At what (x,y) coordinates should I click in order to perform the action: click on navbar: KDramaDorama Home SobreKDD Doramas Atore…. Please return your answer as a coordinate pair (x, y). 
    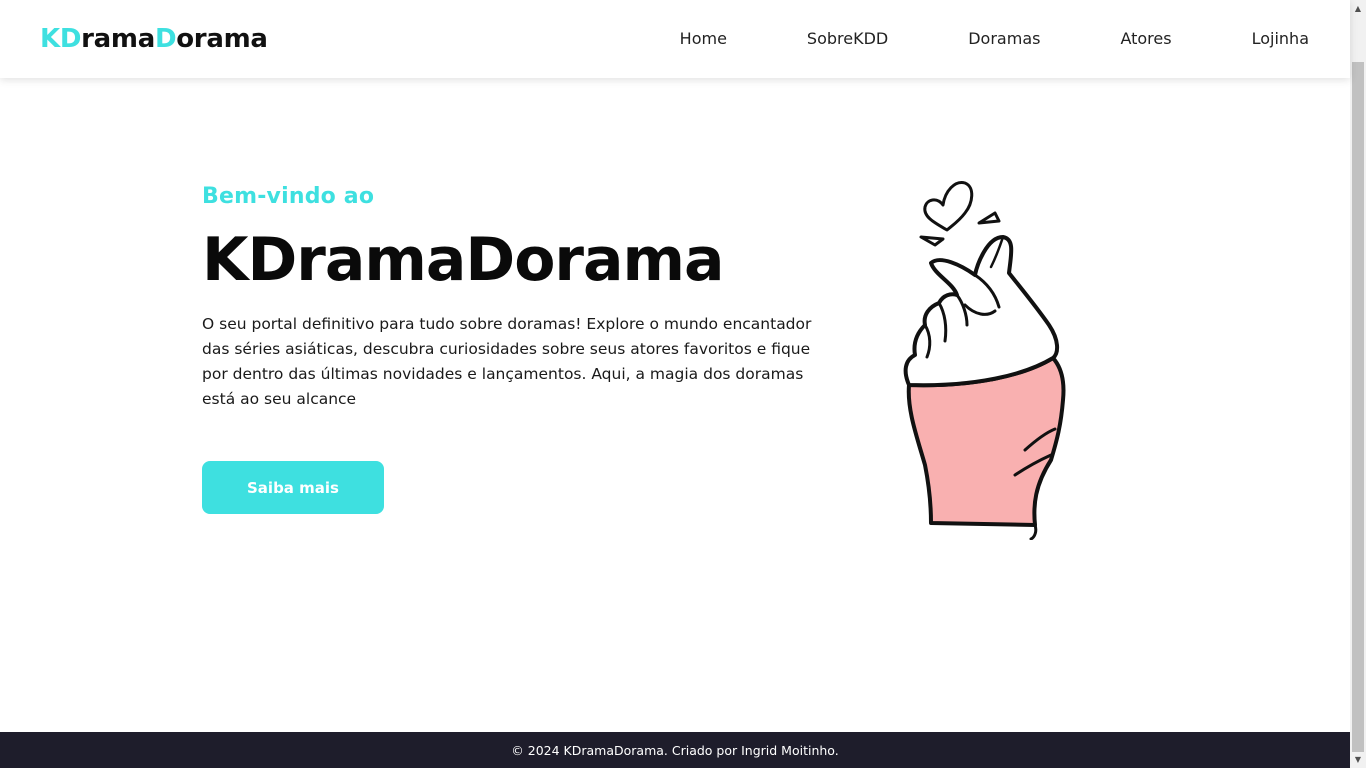
    Looking at the image, I should click on (675, 39).